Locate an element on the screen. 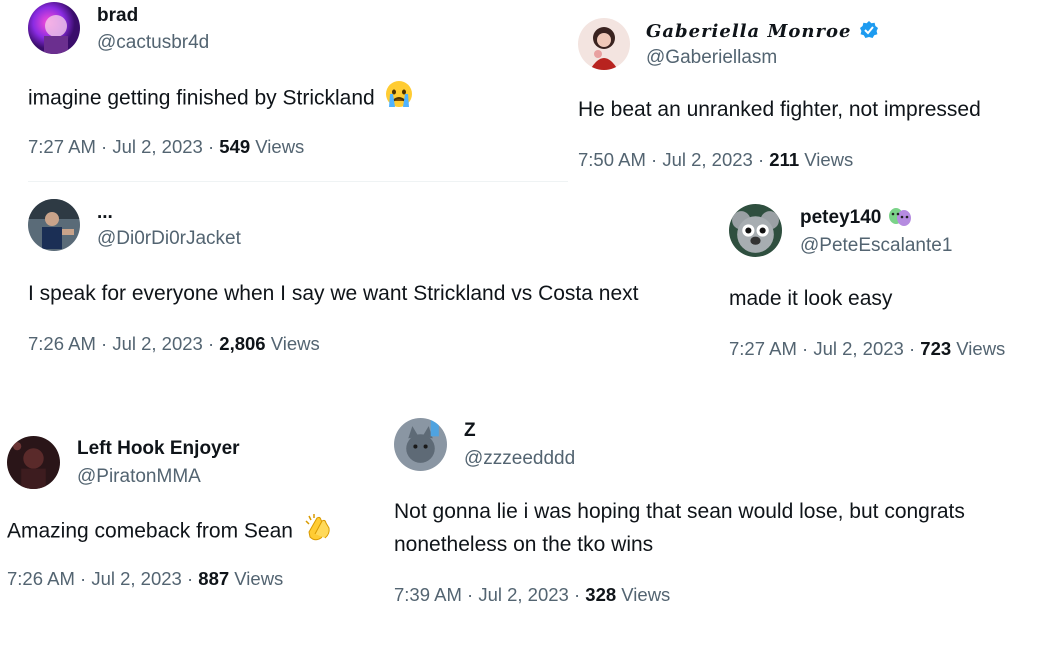 The image size is (1045, 653). display-name: Left Hook Enjoyer is located at coordinates (158, 449).